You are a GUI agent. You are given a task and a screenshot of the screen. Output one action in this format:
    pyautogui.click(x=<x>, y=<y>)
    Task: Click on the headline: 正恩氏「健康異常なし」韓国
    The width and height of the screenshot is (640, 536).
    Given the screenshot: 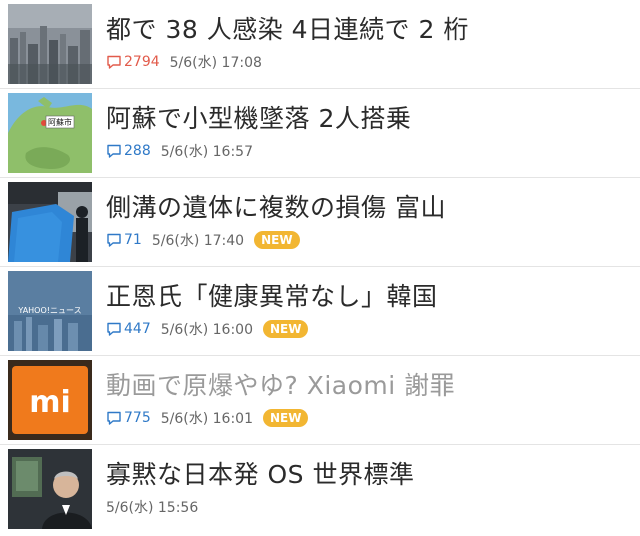 What is the action you would take?
    pyautogui.click(x=369, y=297)
    